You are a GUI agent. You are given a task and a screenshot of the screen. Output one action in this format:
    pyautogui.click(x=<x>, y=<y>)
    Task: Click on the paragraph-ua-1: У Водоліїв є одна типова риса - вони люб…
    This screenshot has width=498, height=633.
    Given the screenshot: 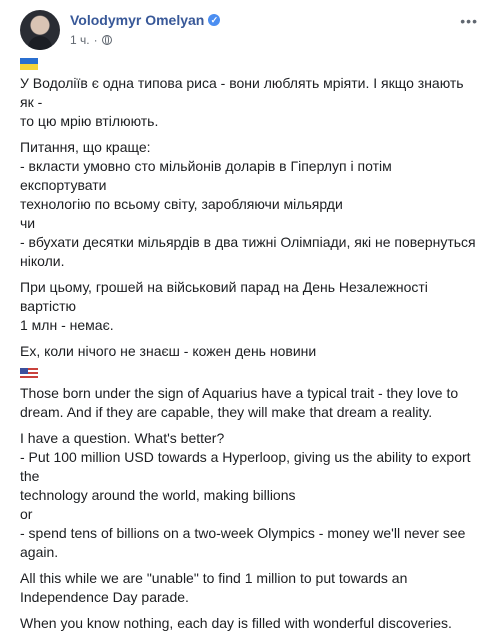 What is the action you would take?
    pyautogui.click(x=242, y=102)
    